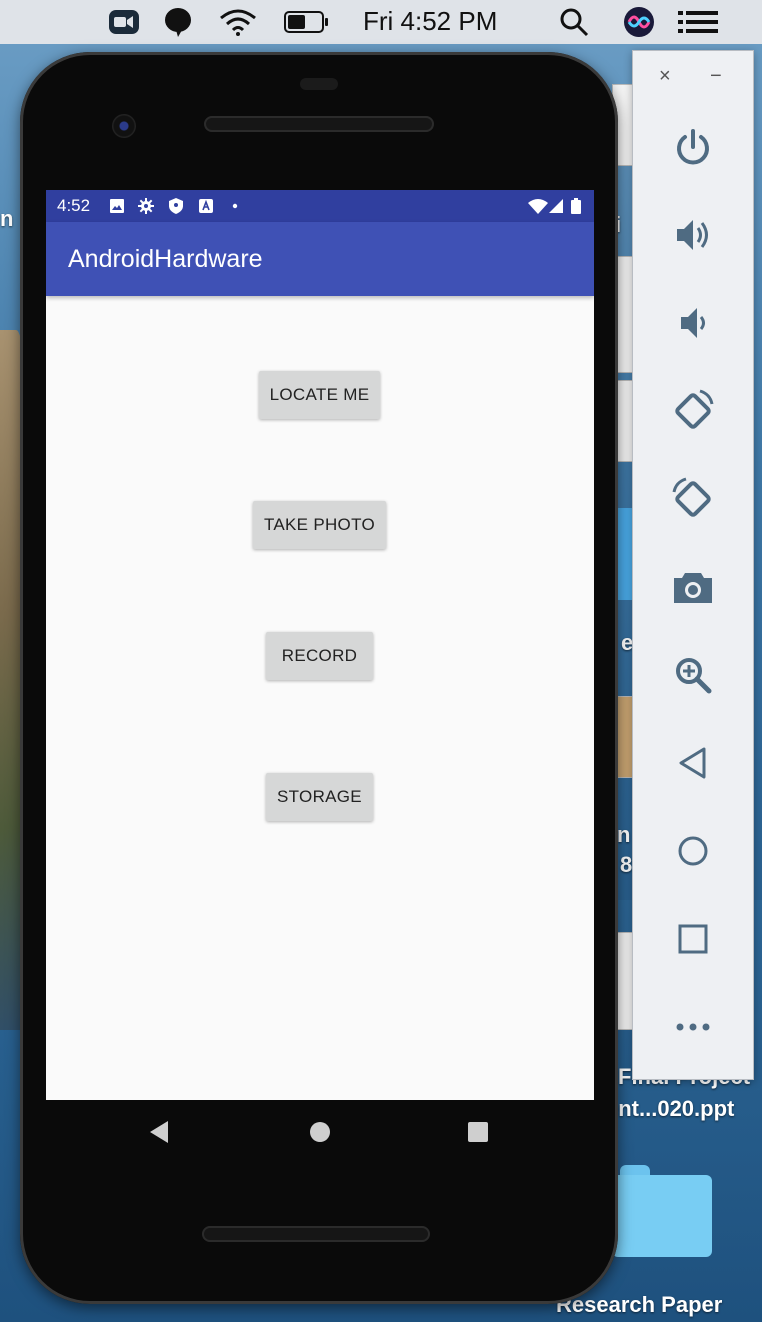  What do you see at coordinates (693, 499) in the screenshot?
I see `rotate-right-icon` at bounding box center [693, 499].